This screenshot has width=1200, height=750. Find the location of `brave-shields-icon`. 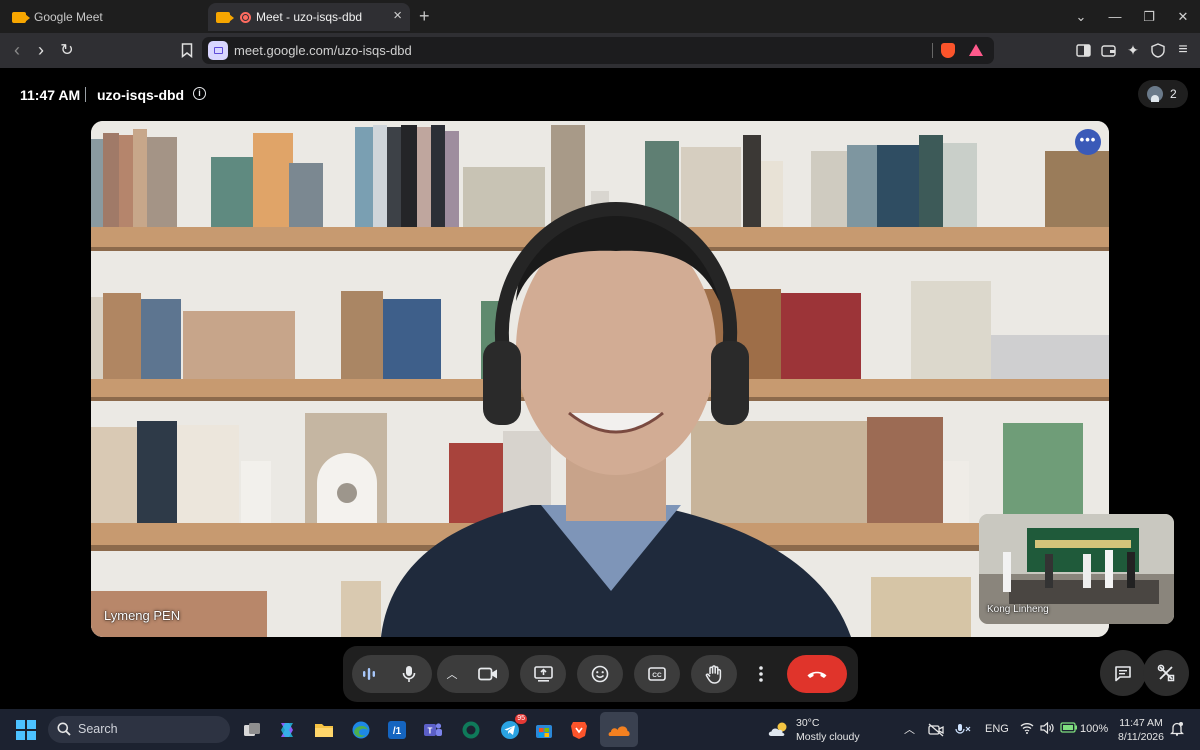

brave-shields-icon is located at coordinates (948, 50).